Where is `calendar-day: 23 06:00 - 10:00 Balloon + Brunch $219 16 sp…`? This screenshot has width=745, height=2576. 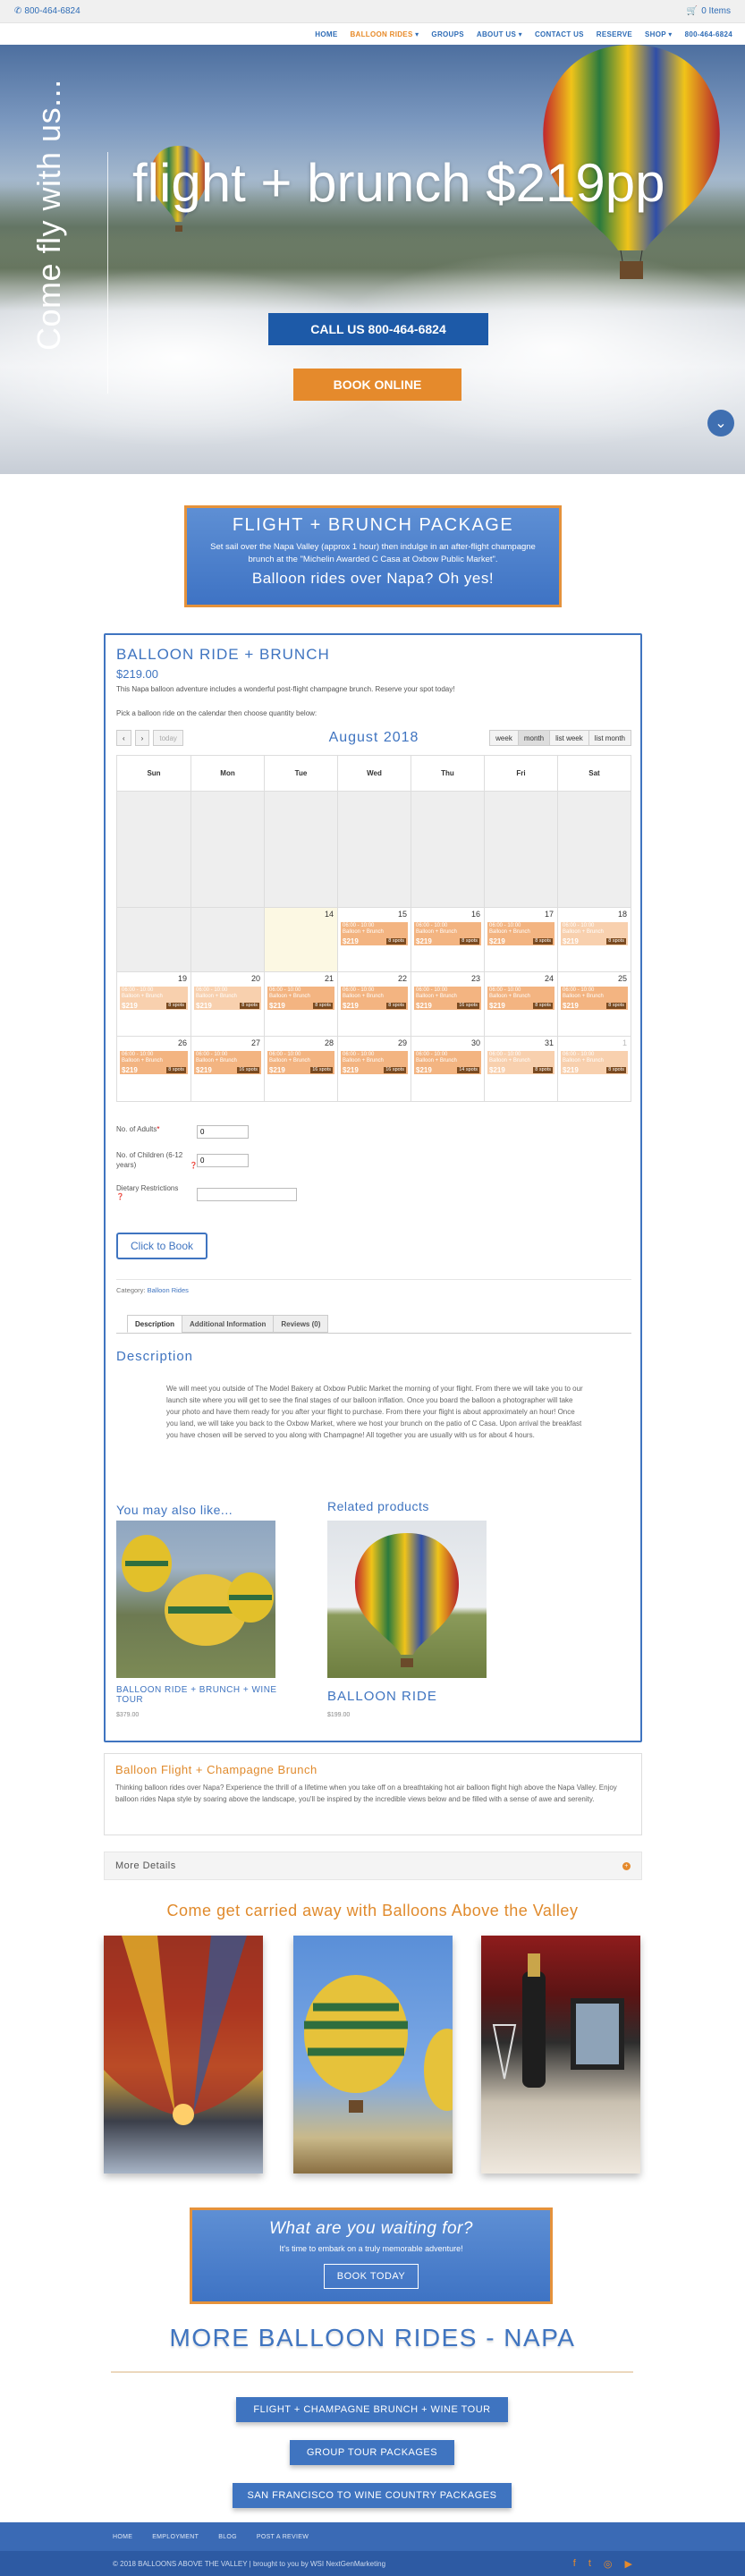
calendar-day: 23 06:00 - 10:00 Balloon + Brunch $219 16 sp… is located at coordinates (448, 1004).